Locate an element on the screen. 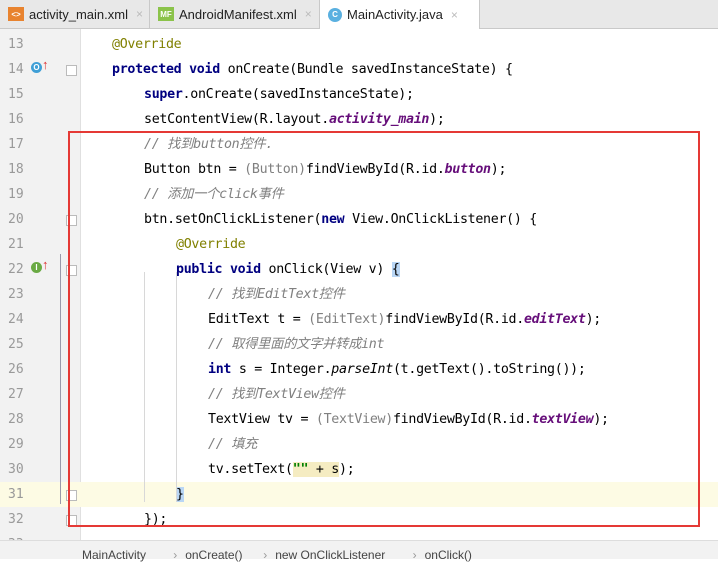 Image resolution: width=718 pixels, height=569 pixels. breadcrumb-item: onClick() is located at coordinates (448, 555).